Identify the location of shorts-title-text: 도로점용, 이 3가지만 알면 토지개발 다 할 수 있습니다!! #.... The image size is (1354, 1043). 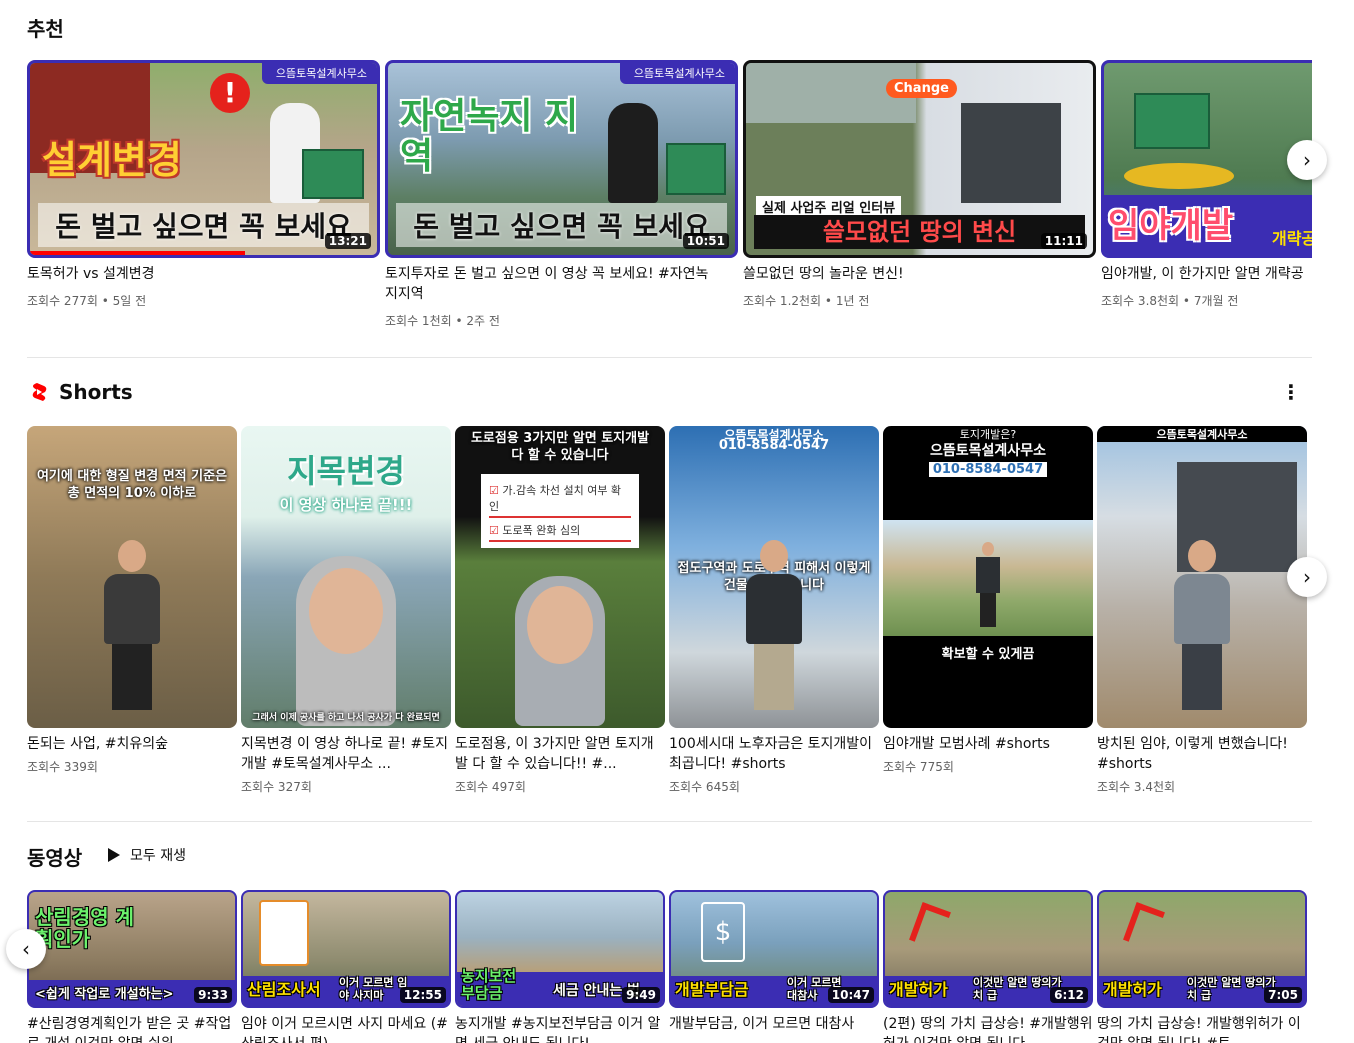
(560, 754).